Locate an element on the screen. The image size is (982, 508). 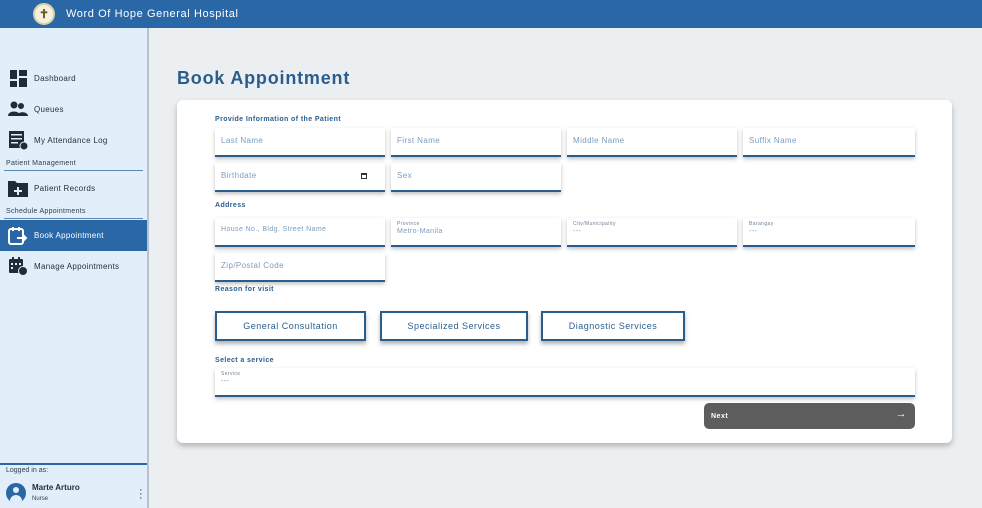
sidebar-item-book-appointment: Book Appointment is located at coordinates (73, 235).